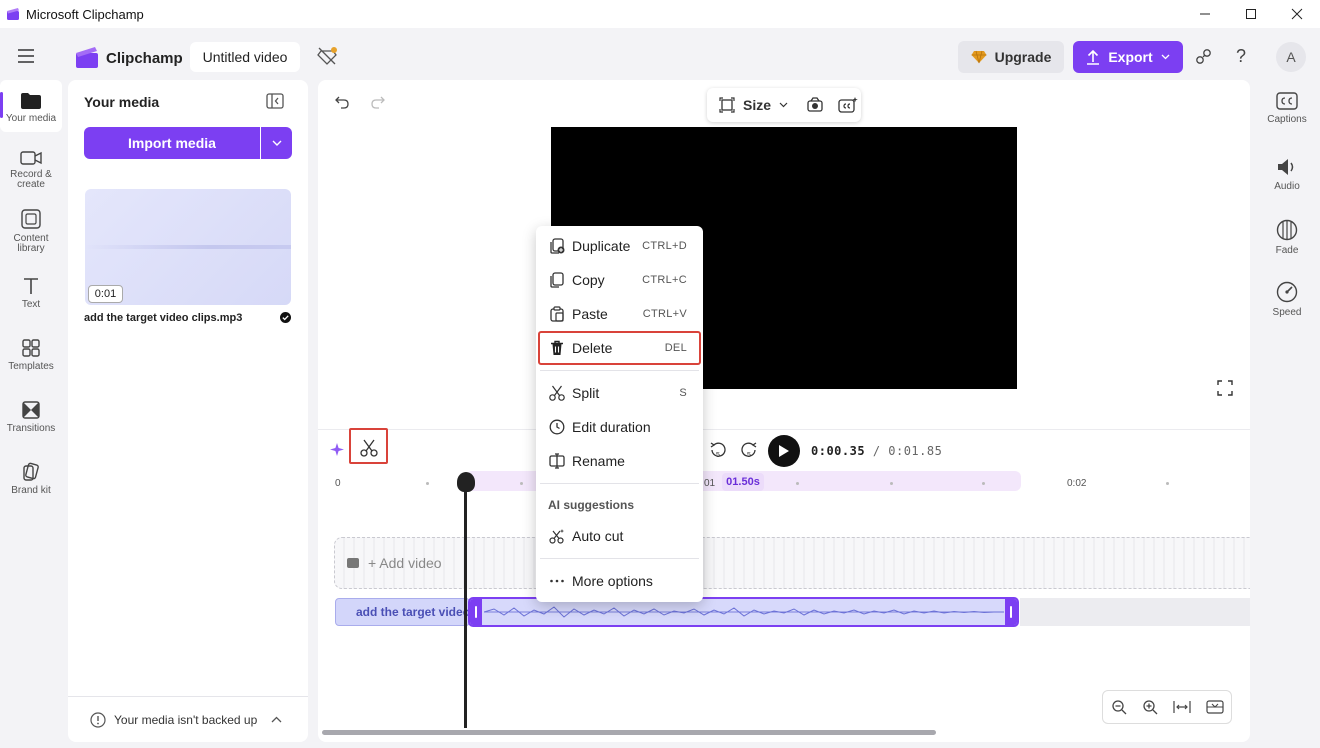 Image resolution: width=1320 pixels, height=748 pixels. I want to click on auto-captions-icon, so click(848, 105).